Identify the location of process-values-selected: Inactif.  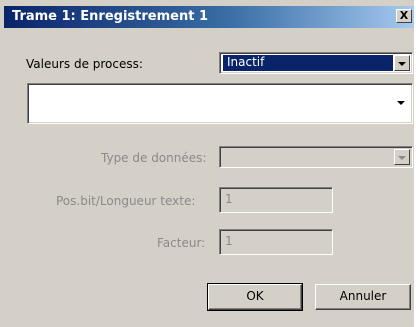
(308, 63).